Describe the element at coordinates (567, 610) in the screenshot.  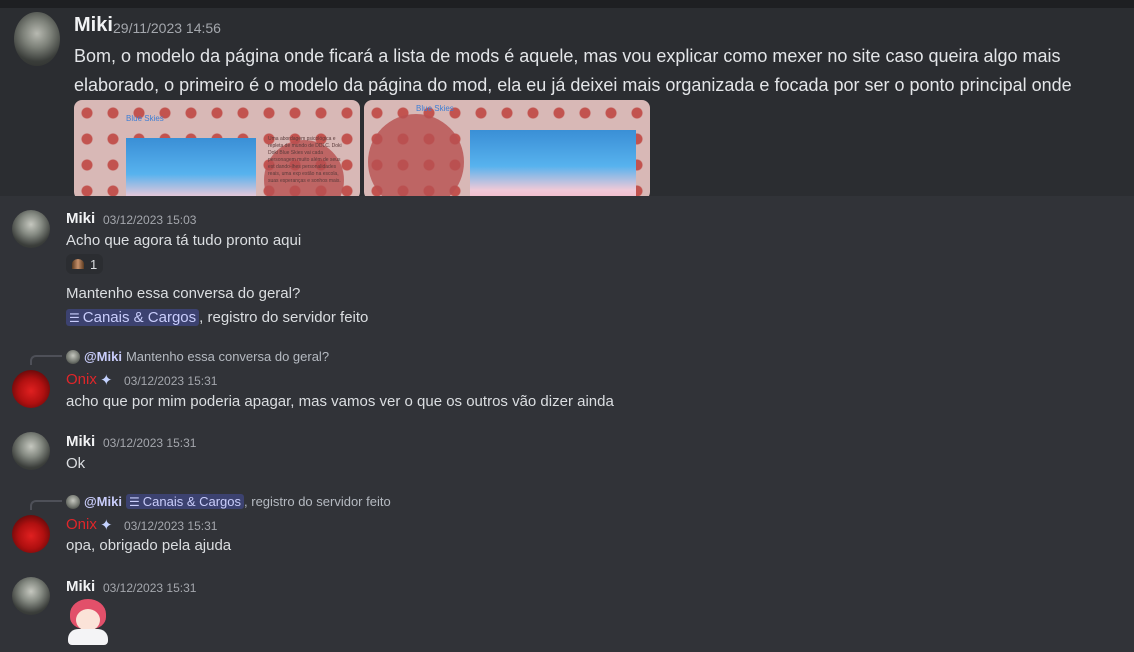
I see `chat-message: Miki 03/12/2023 15:31` at that location.